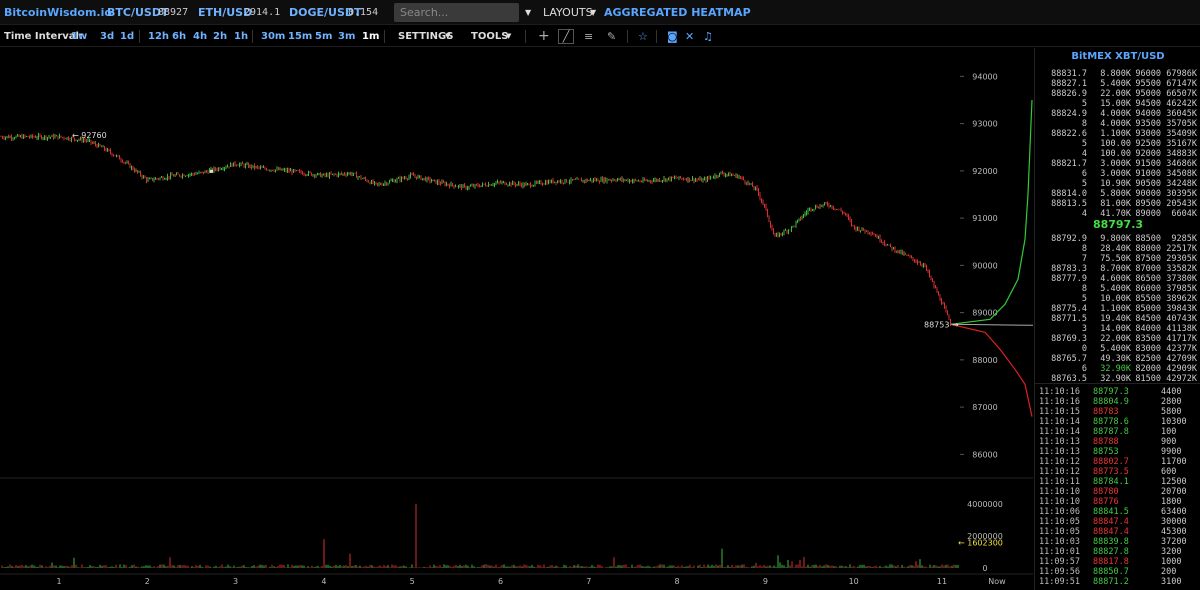 This screenshot has height=590, width=1200. I want to click on ask-price: 5, so click(1084, 104).